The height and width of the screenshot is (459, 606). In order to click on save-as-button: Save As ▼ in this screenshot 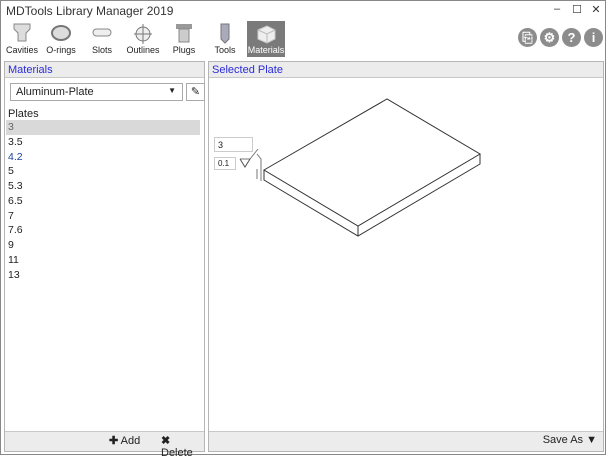, I will do `click(570, 440)`.